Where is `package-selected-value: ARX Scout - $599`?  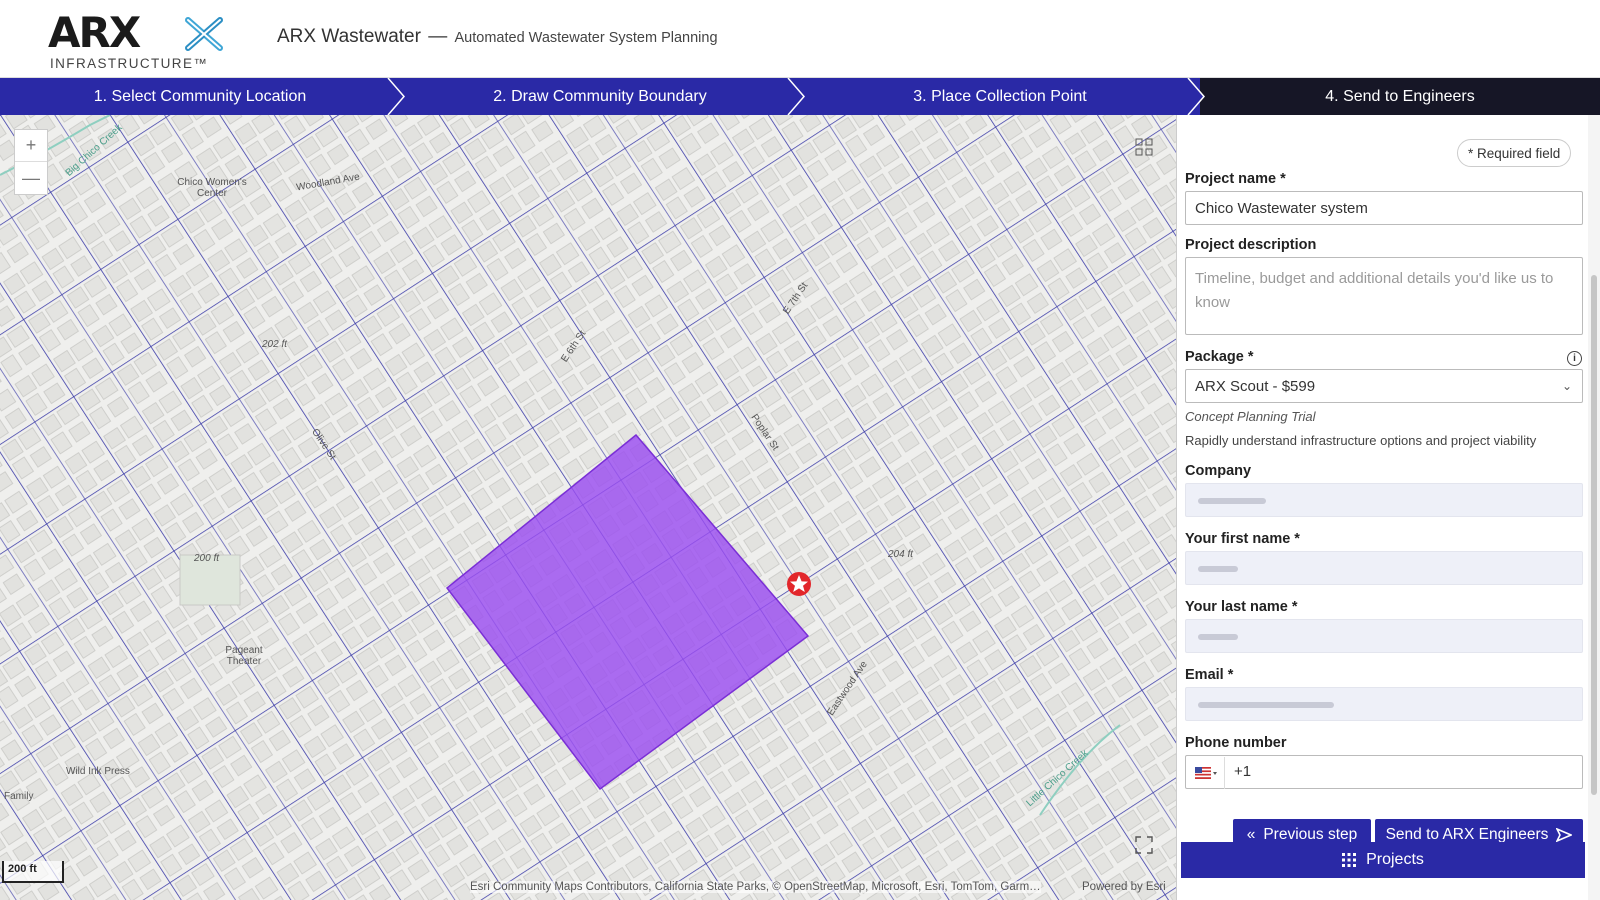
package-selected-value: ARX Scout - $599 is located at coordinates (1255, 386).